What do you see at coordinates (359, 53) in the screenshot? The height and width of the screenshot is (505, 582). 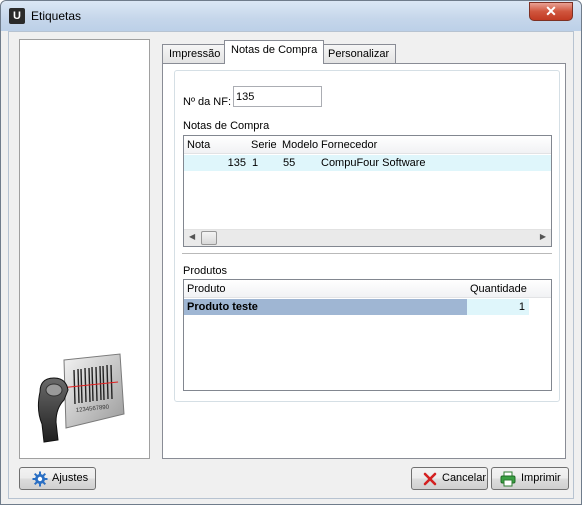 I see `tab-personalizar: Personalizar` at bounding box center [359, 53].